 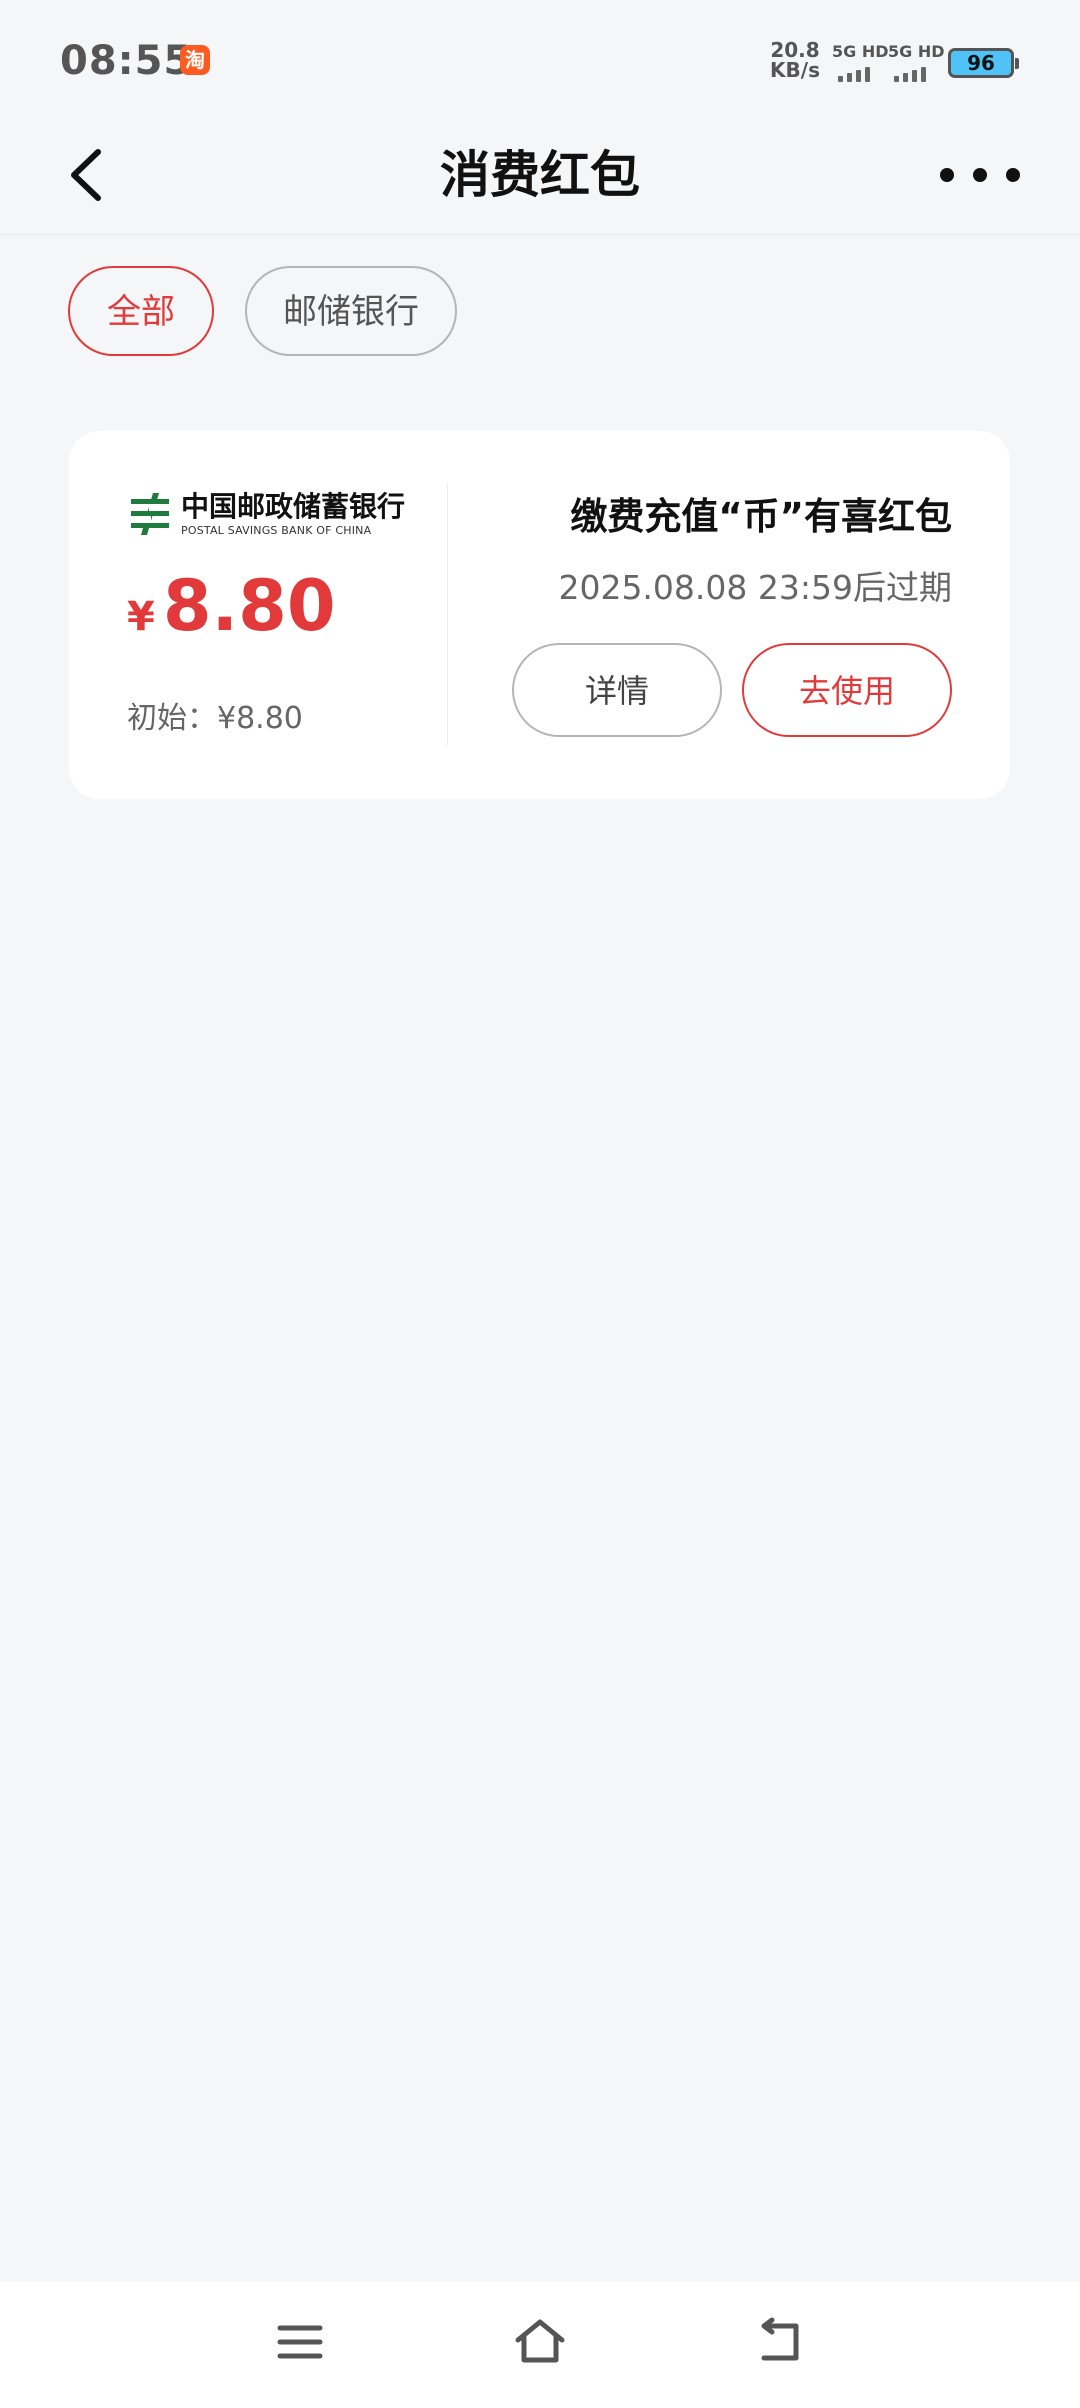 I want to click on amount-value: 8.80, so click(x=249, y=606).